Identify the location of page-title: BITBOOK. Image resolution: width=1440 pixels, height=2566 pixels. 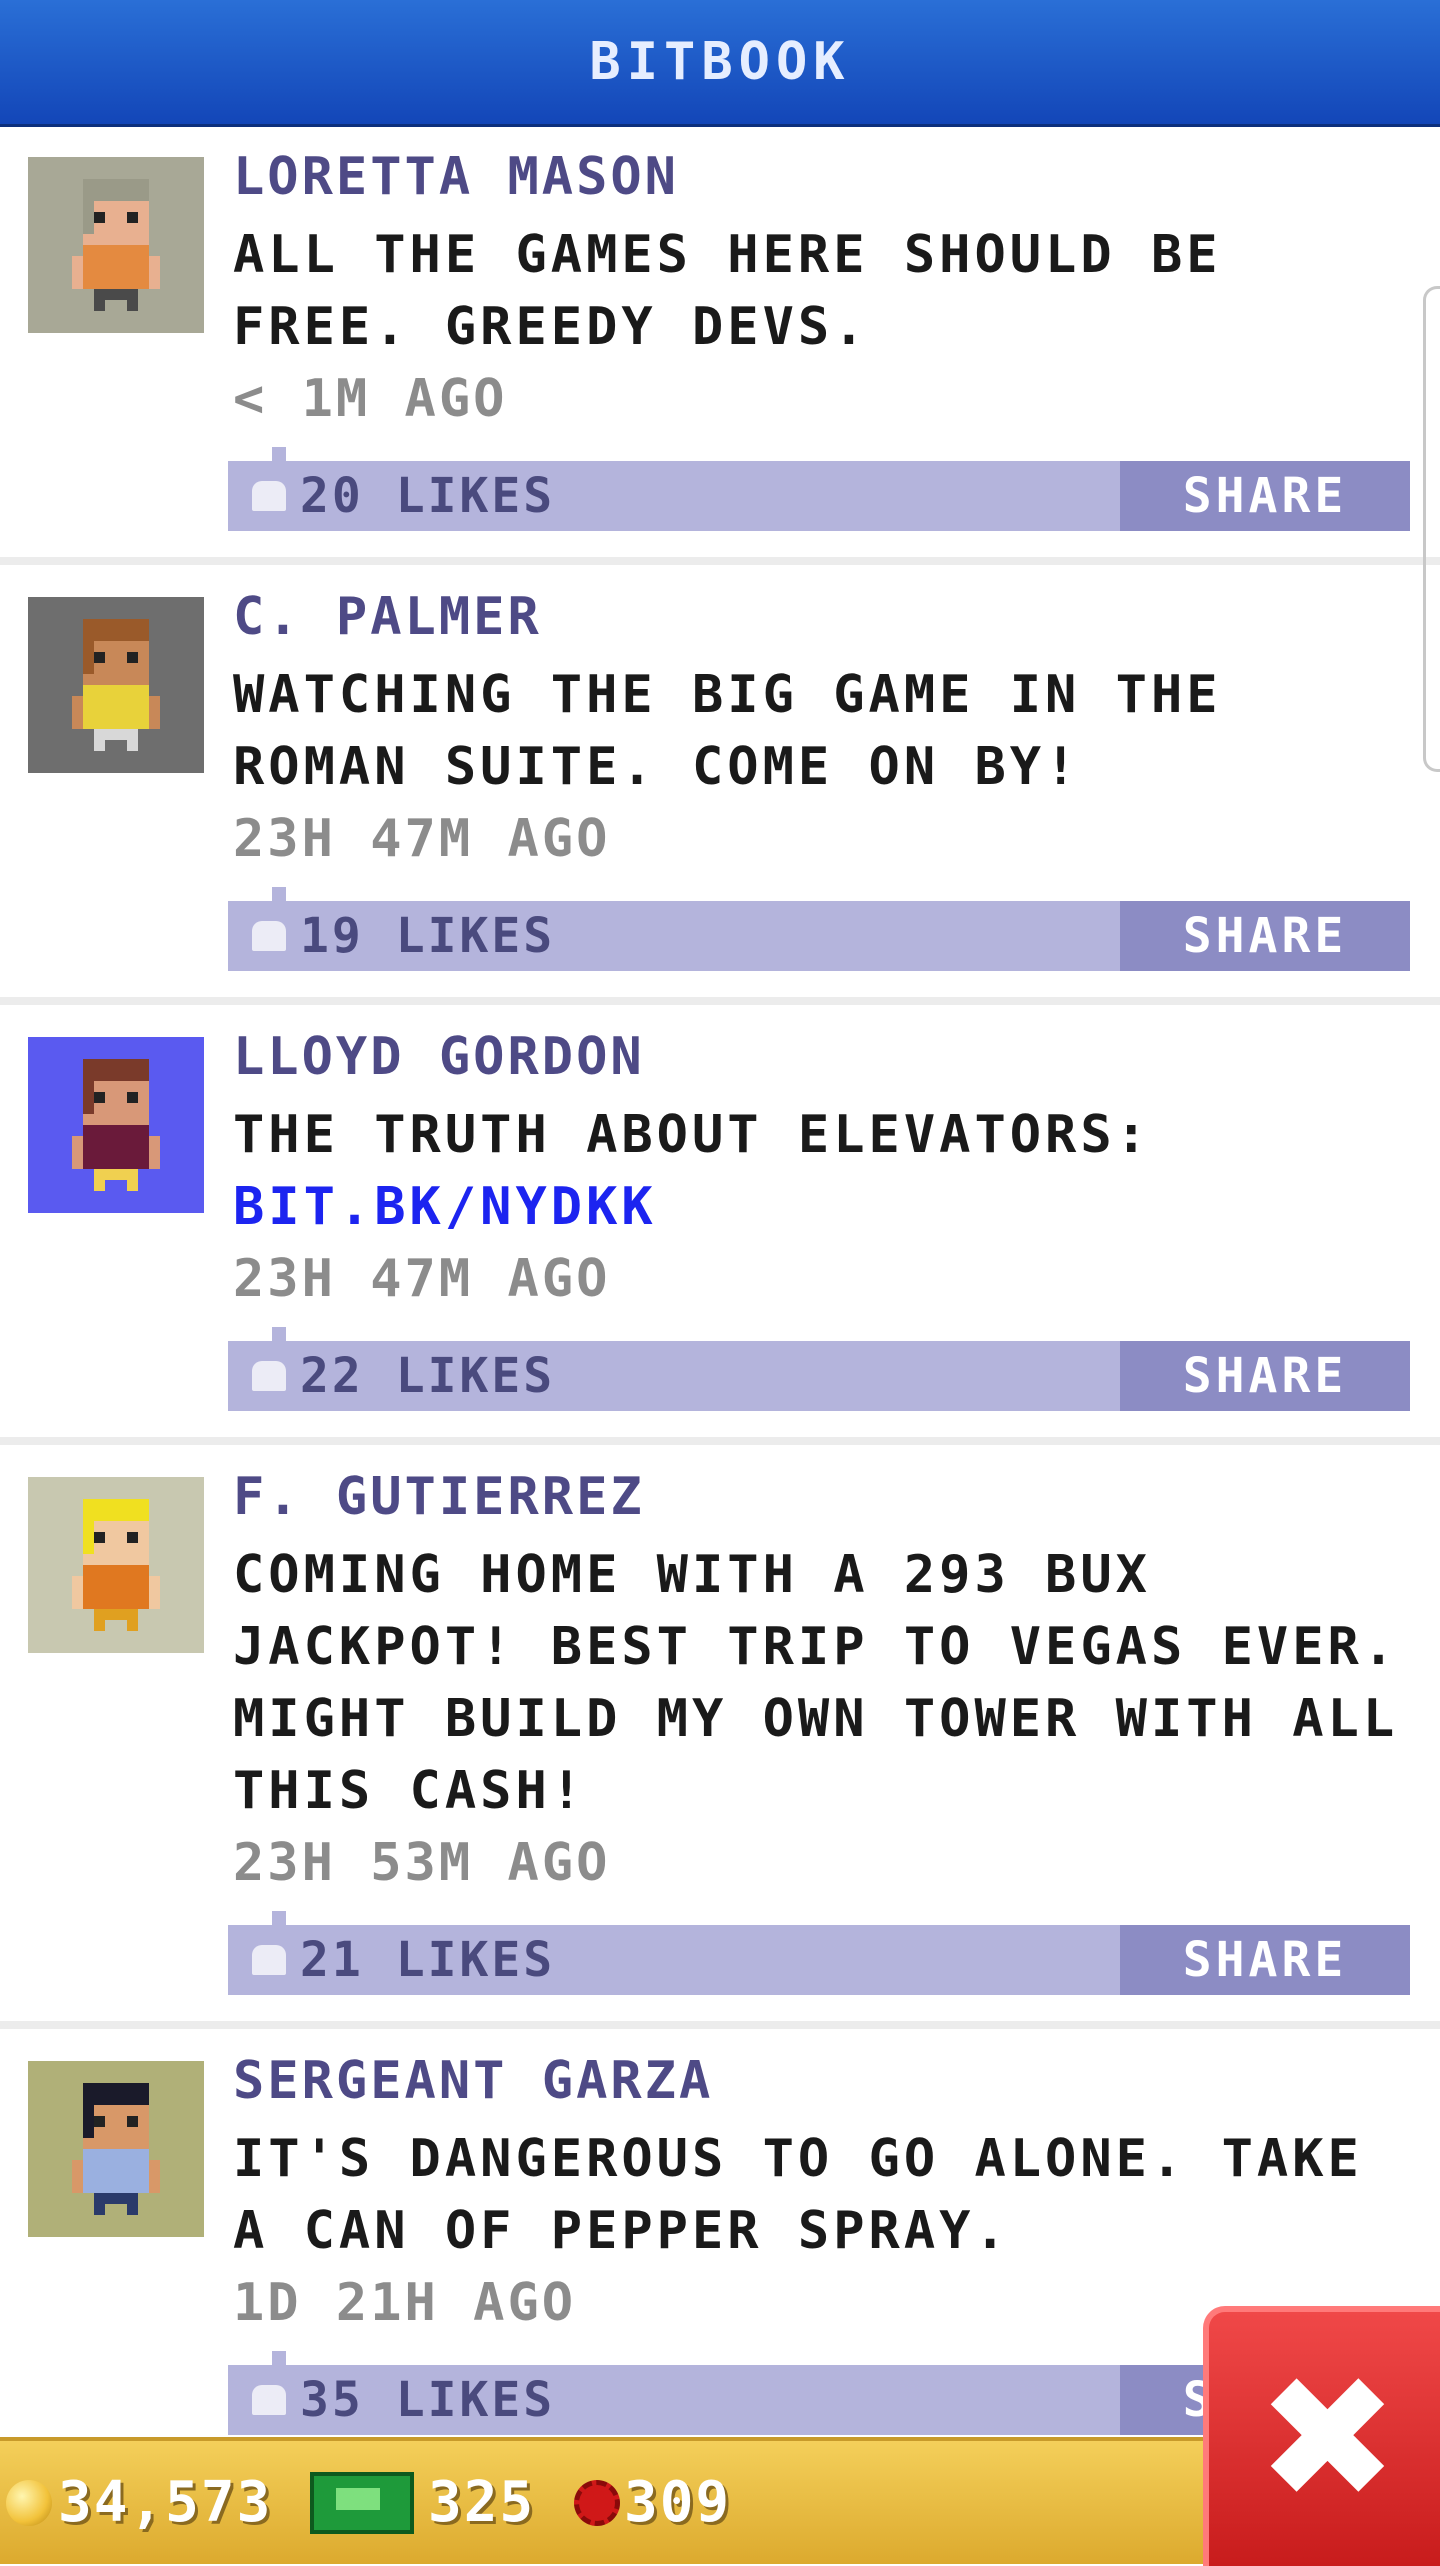
(720, 62).